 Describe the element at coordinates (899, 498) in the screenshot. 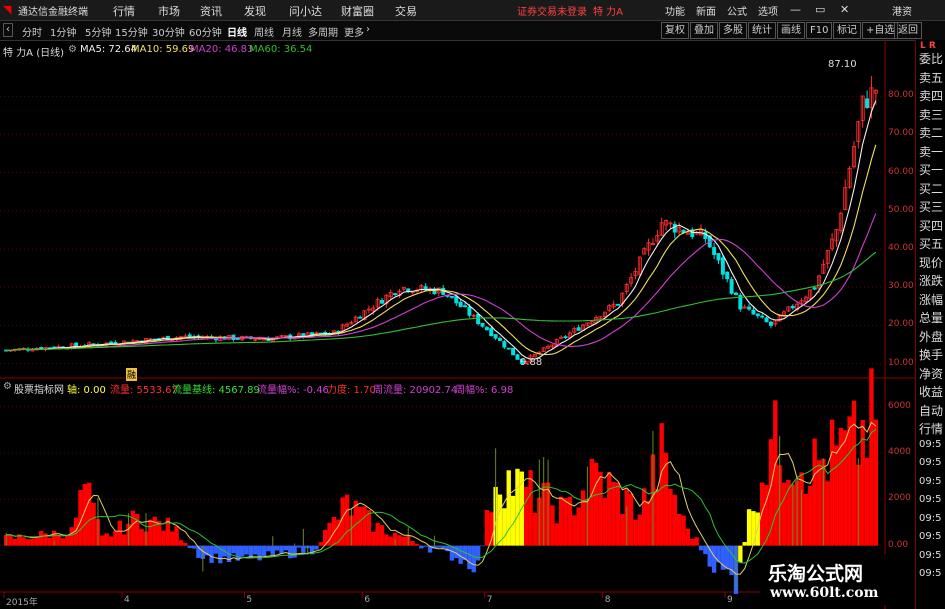

I see `volume-tick-label: 2000` at that location.